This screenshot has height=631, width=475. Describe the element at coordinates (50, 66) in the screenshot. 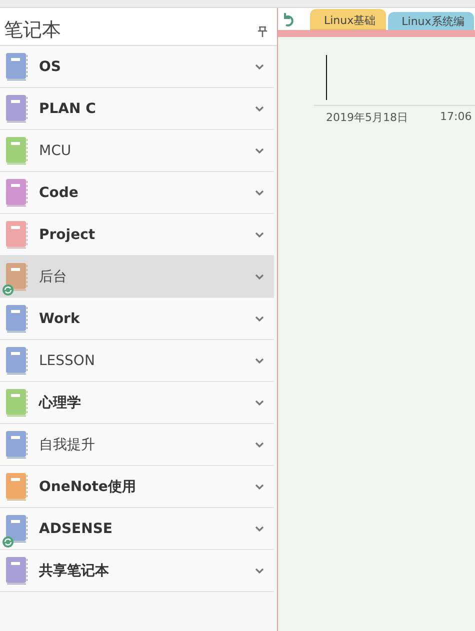

I see `notebook-name: OS` at that location.